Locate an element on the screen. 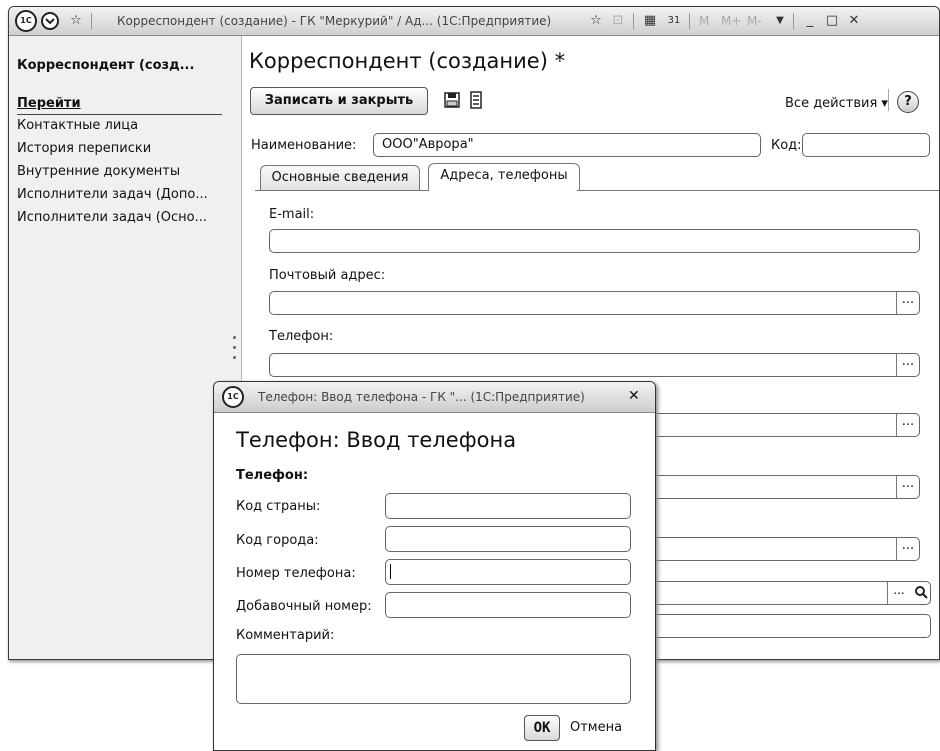 The height and width of the screenshot is (751, 940). tab-strip-border is located at coordinates (597, 190).